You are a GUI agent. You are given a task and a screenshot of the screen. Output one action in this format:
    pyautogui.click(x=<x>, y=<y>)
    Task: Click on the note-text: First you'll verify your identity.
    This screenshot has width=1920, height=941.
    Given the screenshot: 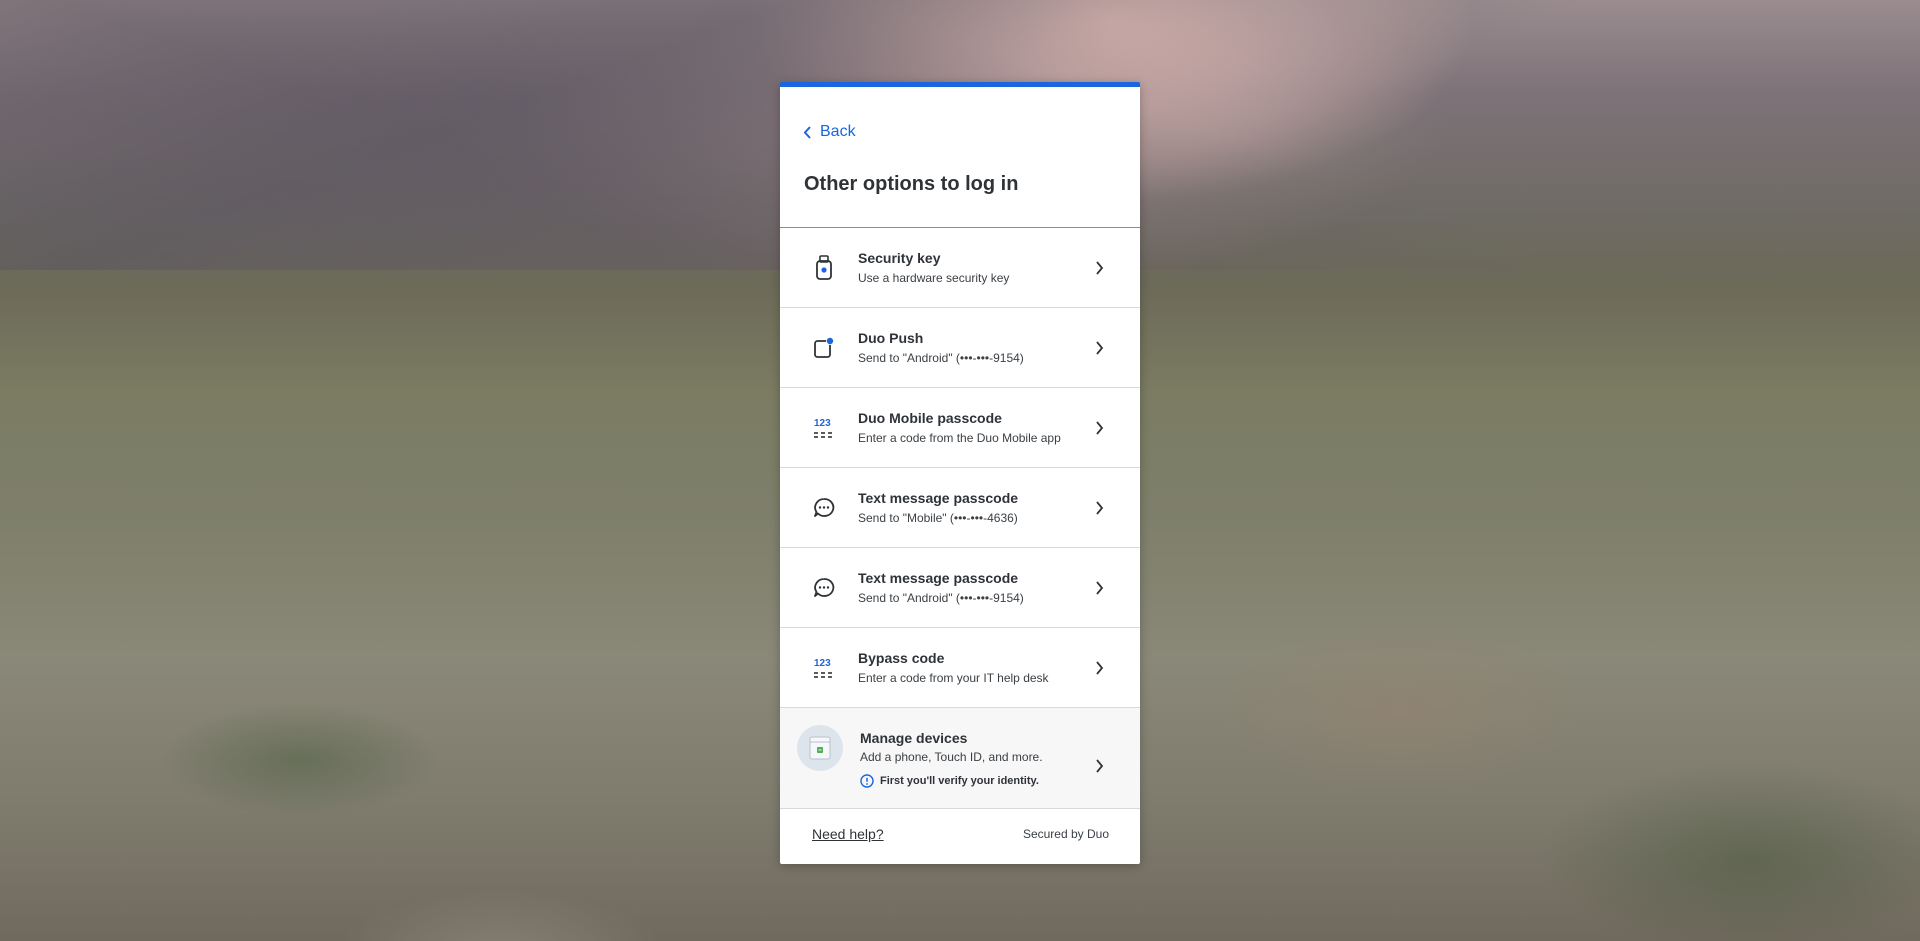 What is the action you would take?
    pyautogui.click(x=959, y=781)
    